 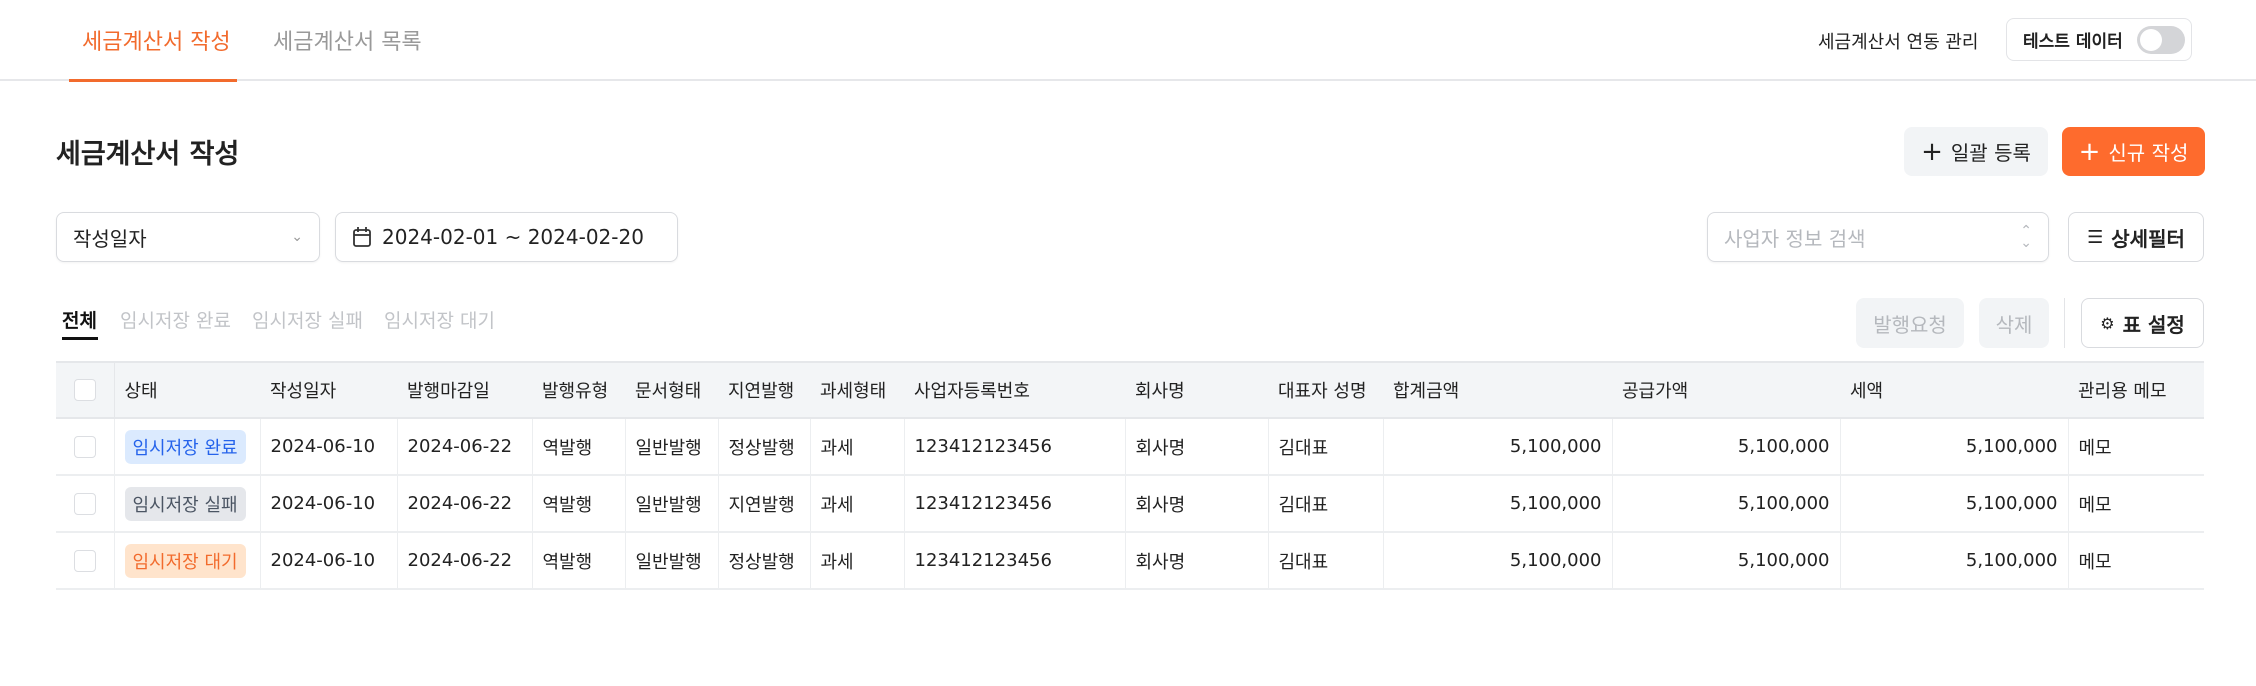 I want to click on column-header: 지연발행, so click(x=764, y=390).